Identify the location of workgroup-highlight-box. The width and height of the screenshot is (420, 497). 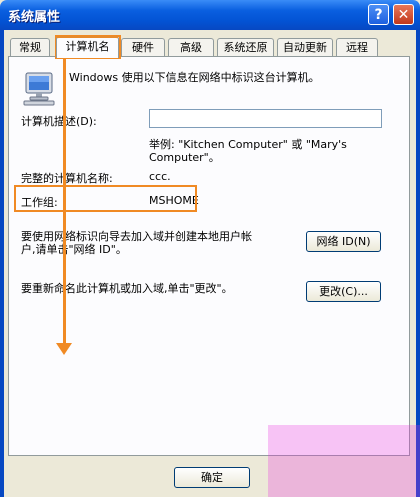
(105, 198).